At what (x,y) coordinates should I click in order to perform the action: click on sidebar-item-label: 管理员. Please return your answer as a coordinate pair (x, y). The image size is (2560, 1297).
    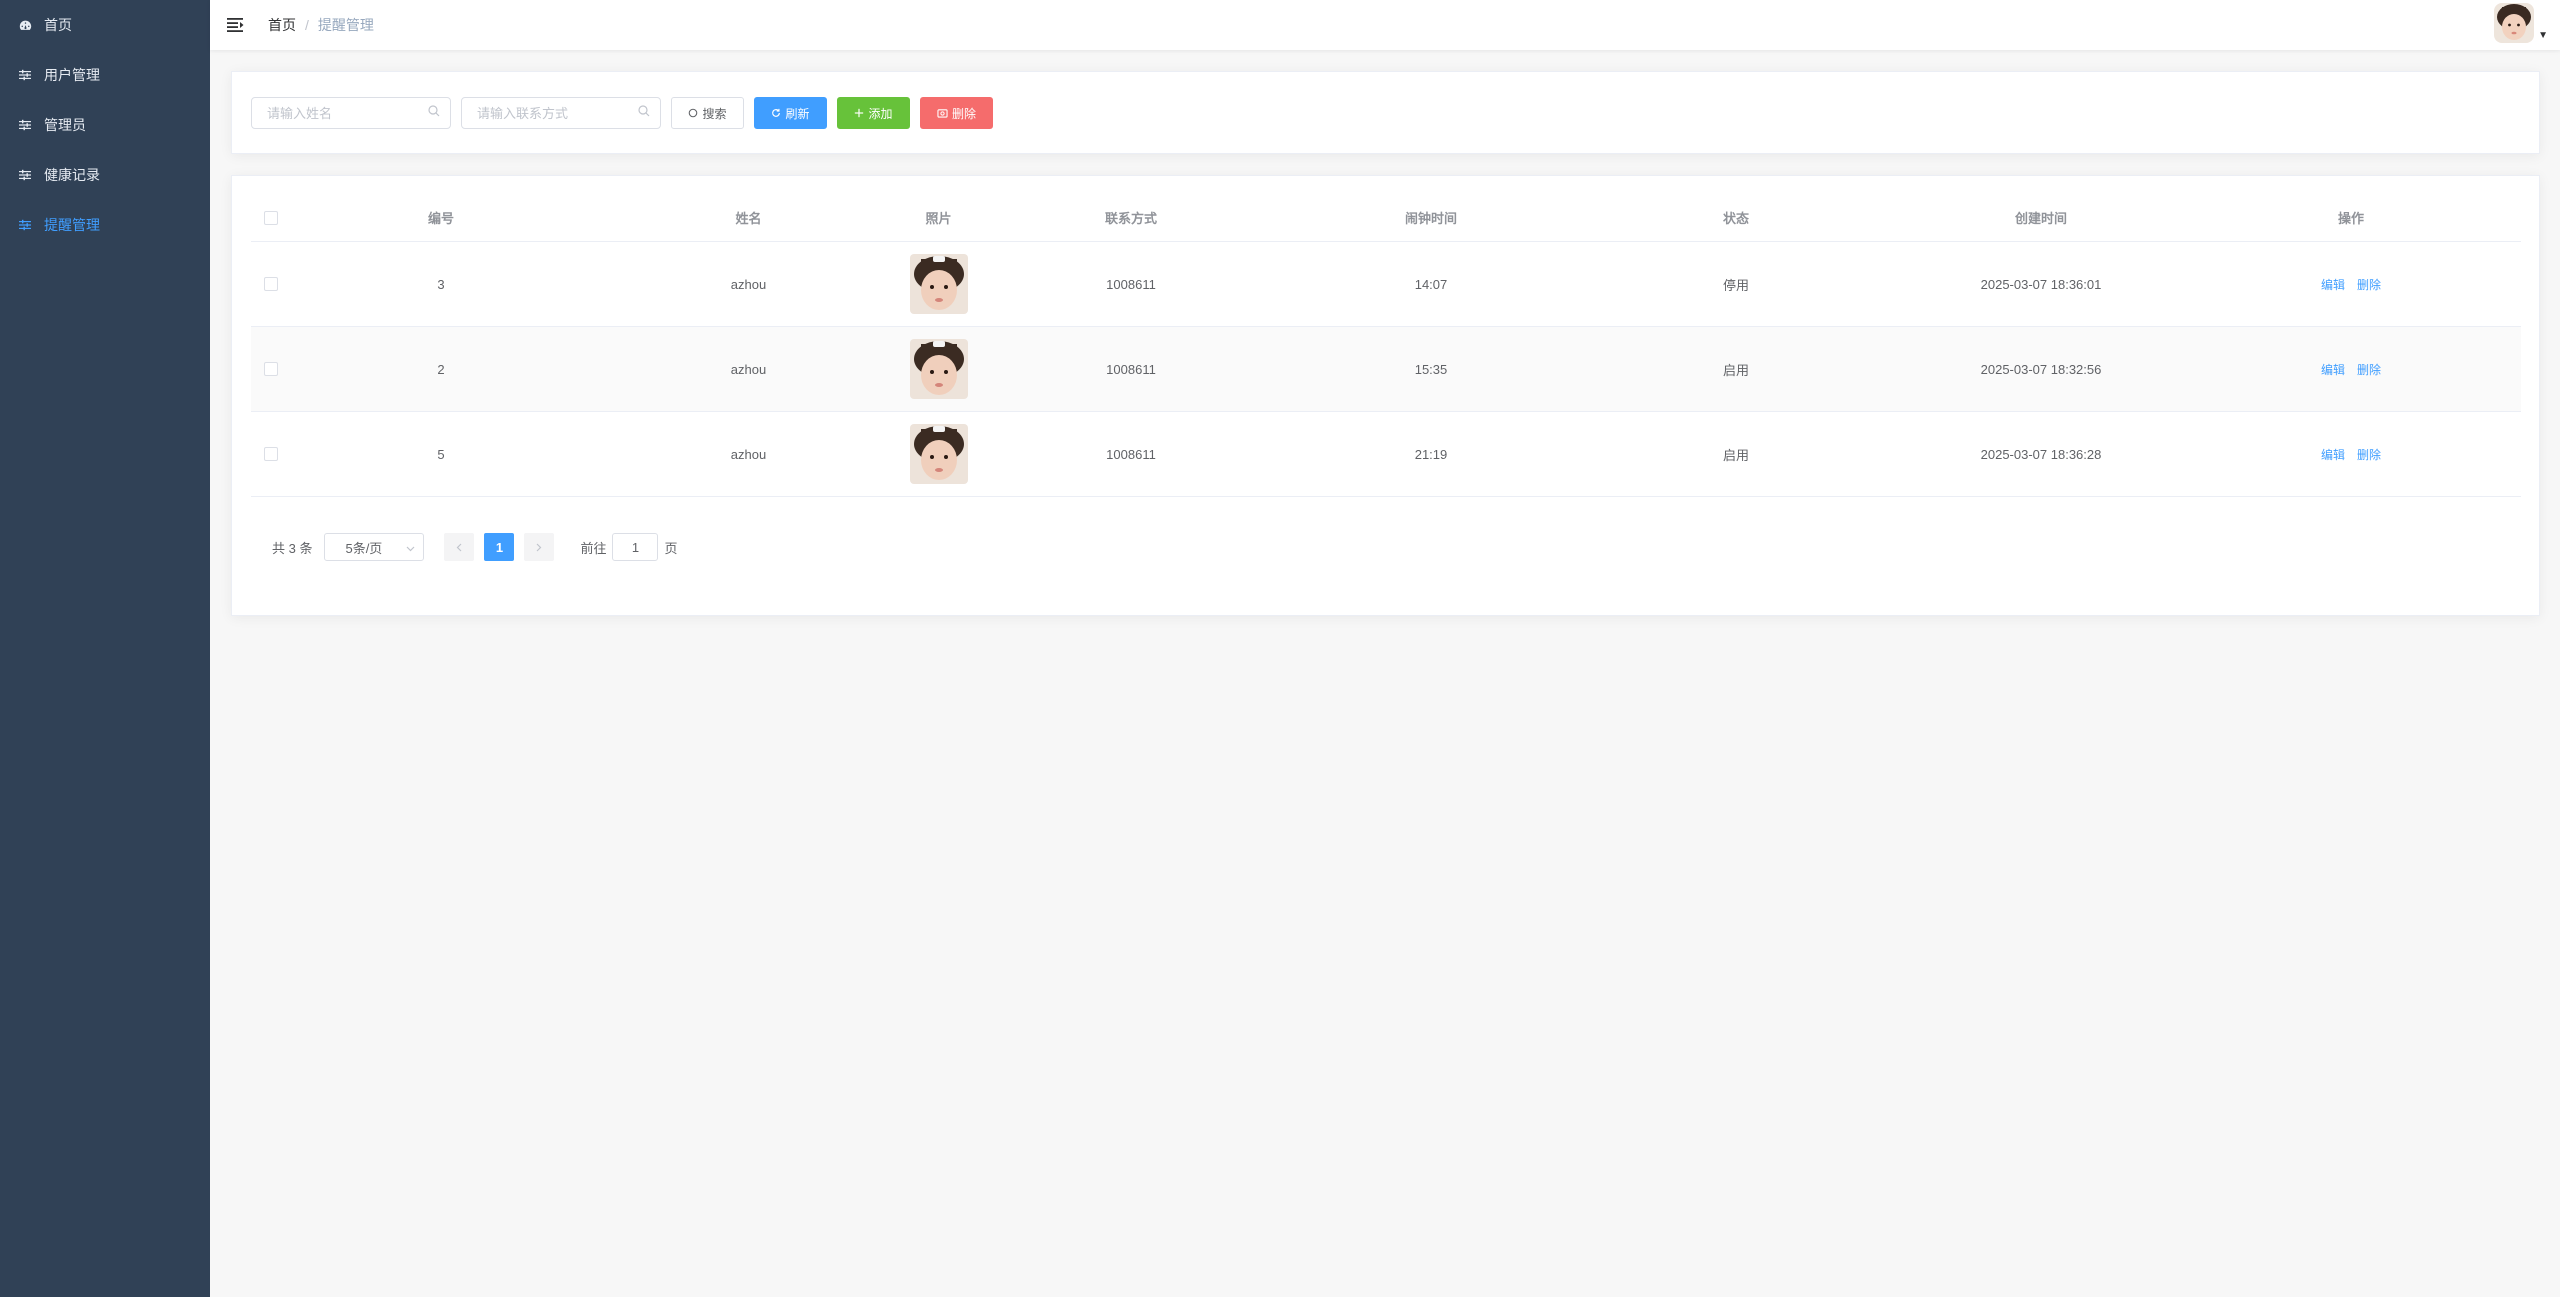
    Looking at the image, I should click on (65, 125).